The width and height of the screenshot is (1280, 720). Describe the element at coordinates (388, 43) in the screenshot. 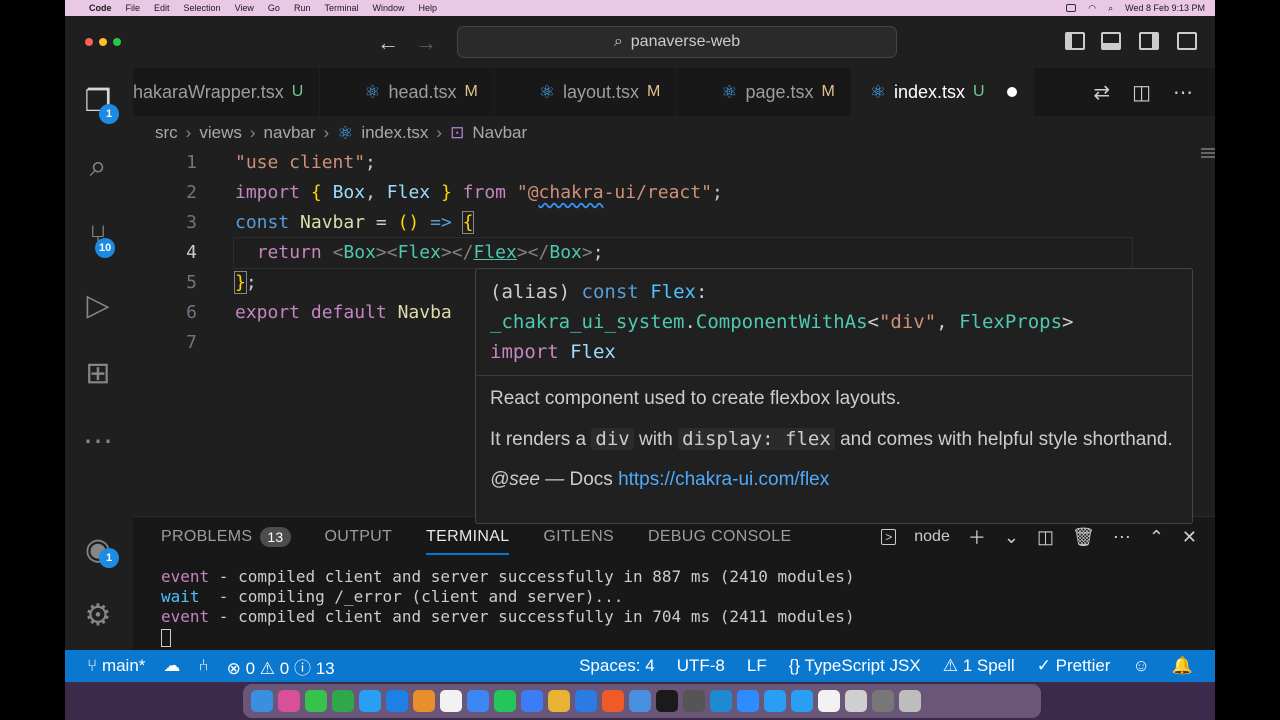

I see `back-arrow-icon: ←` at that location.